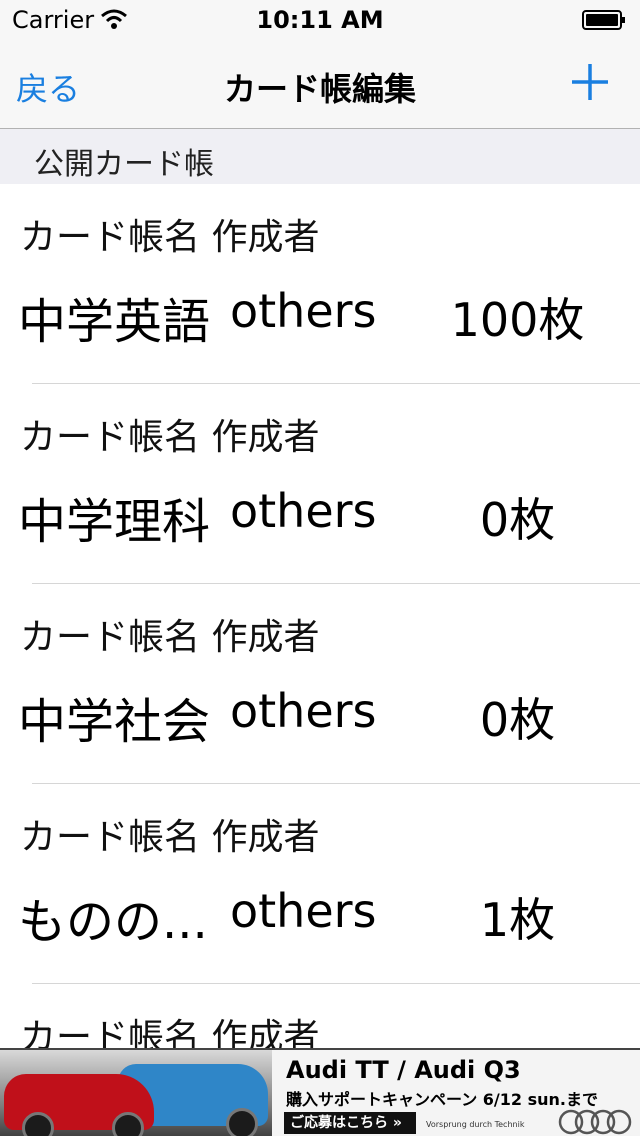 The image size is (640, 1136). I want to click on plus-icon, so click(590, 82).